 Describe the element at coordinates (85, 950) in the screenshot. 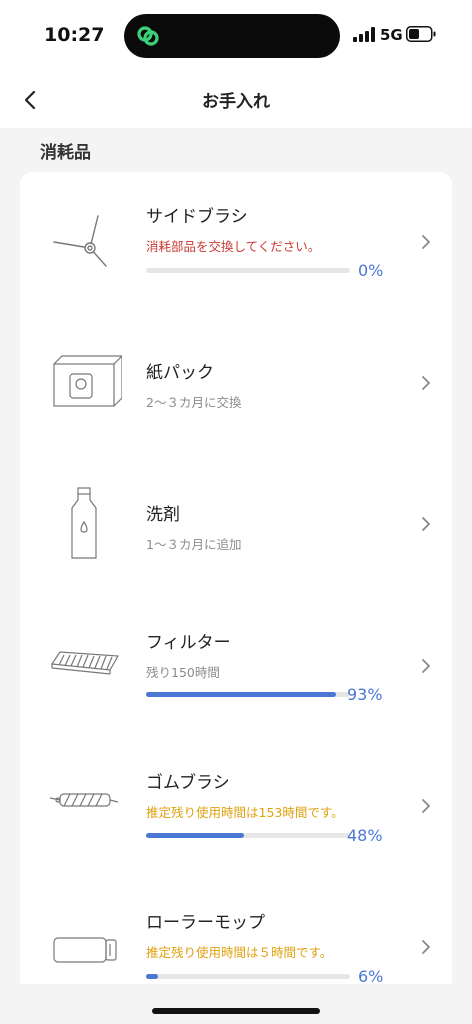

I see `roller-mop-icon` at that location.